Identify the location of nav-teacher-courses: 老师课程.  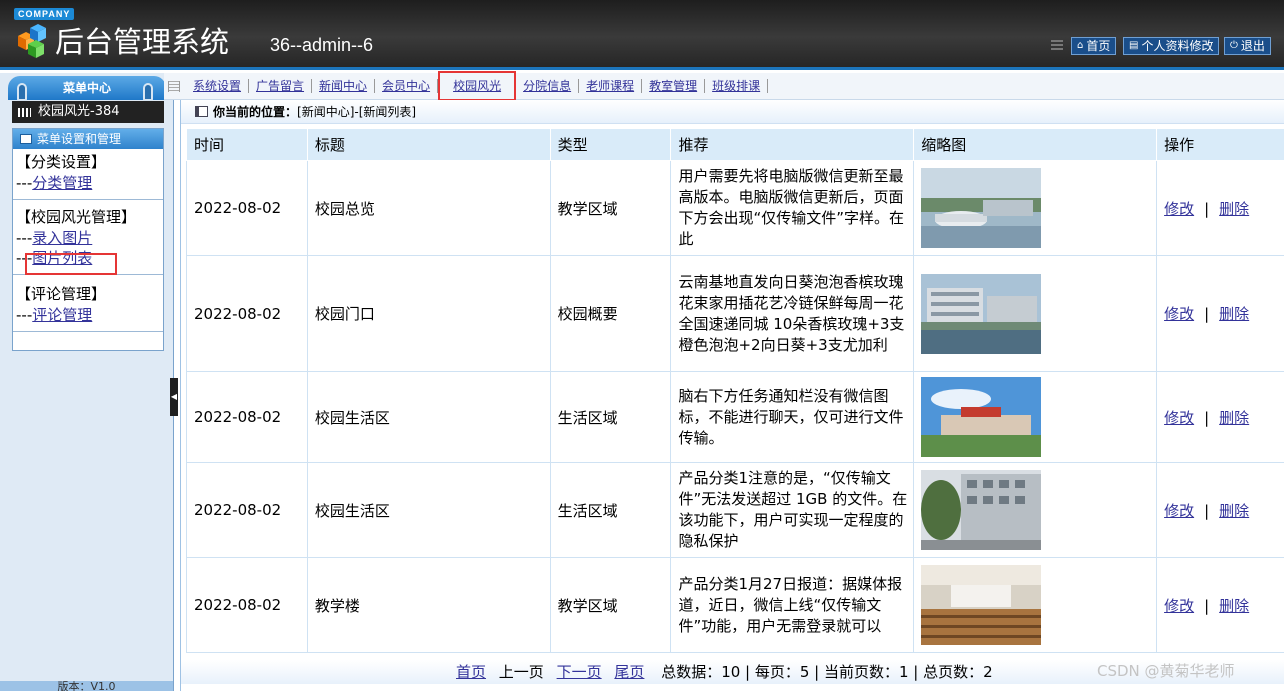
(611, 86).